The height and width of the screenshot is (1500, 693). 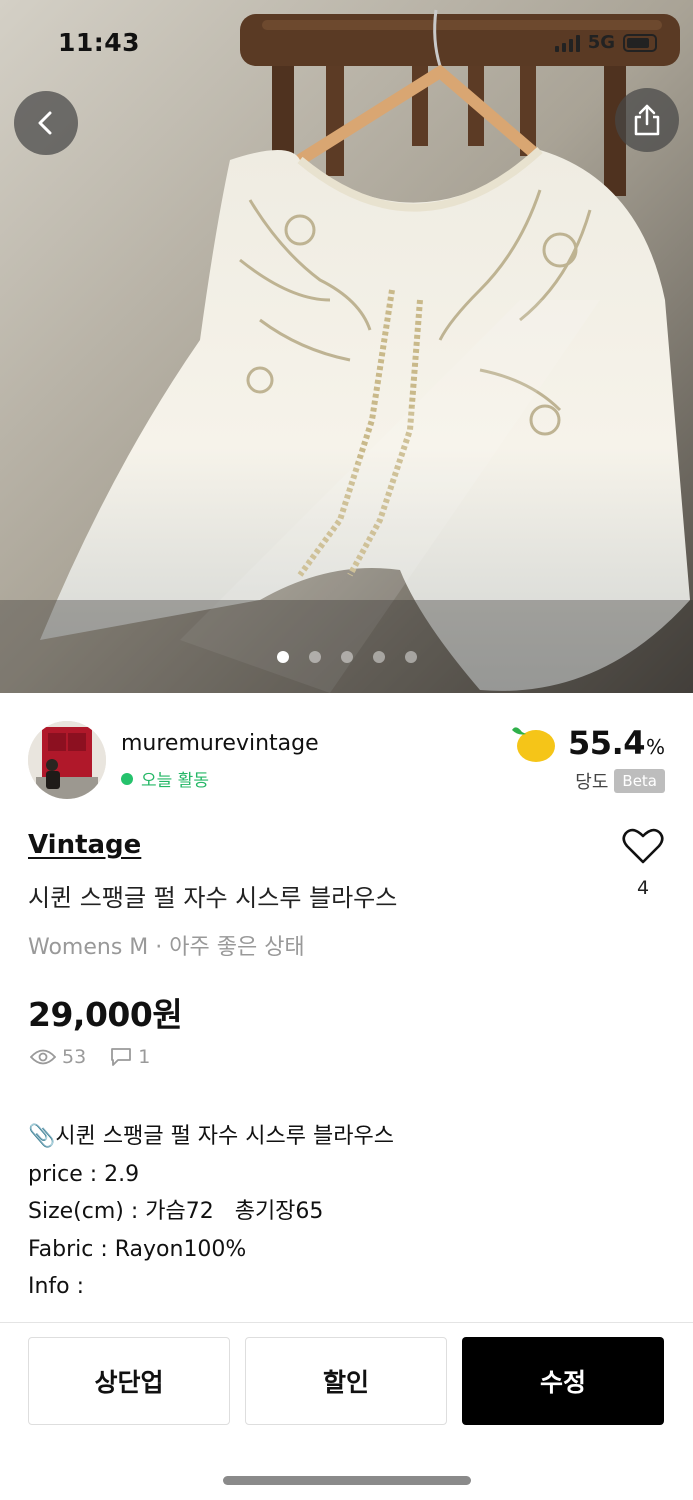 I want to click on description-line: 📎시퀸 스팽글 펄 자수 시스루 블라우스, so click(x=211, y=1136).